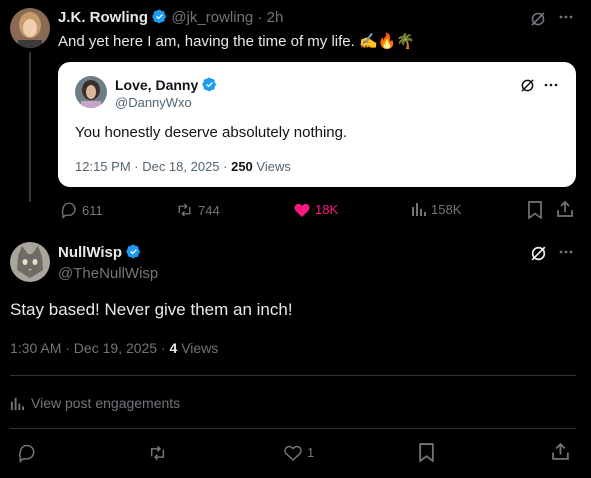  I want to click on quoted-tweet-text: You honestly deserve absolutely nothing., so click(211, 132).